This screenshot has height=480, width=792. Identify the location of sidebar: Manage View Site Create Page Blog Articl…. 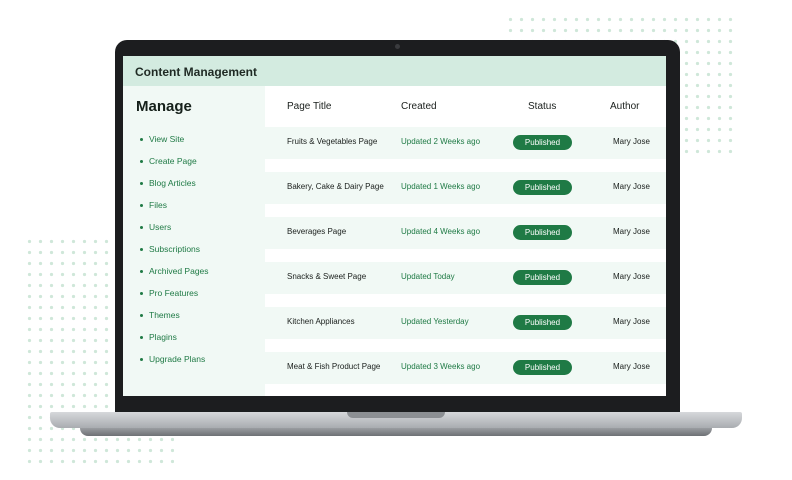
(194, 241).